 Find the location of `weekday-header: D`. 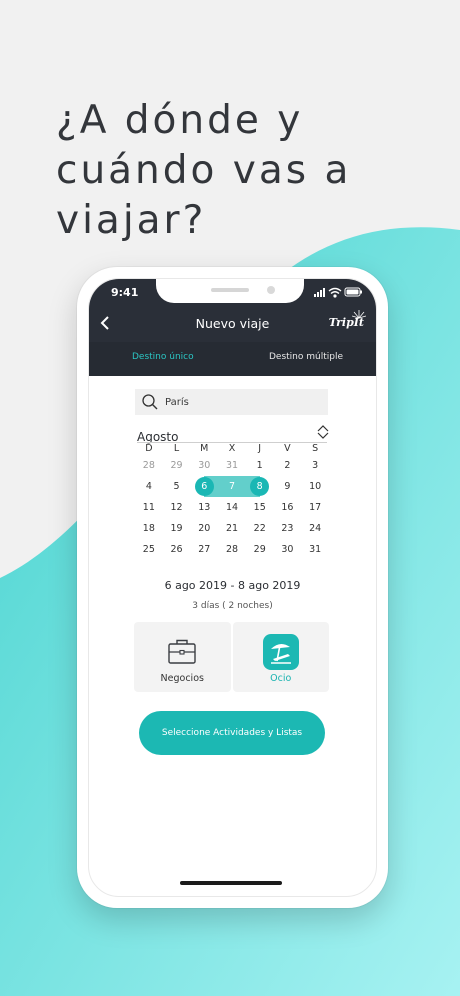

weekday-header: D is located at coordinates (149, 448).